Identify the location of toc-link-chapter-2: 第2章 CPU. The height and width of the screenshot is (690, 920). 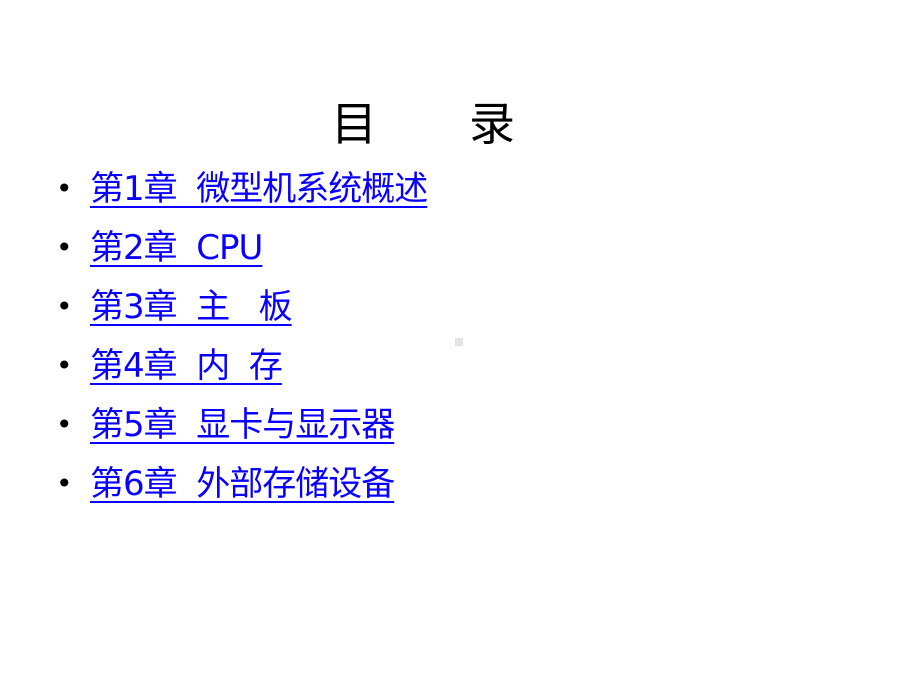
(176, 248).